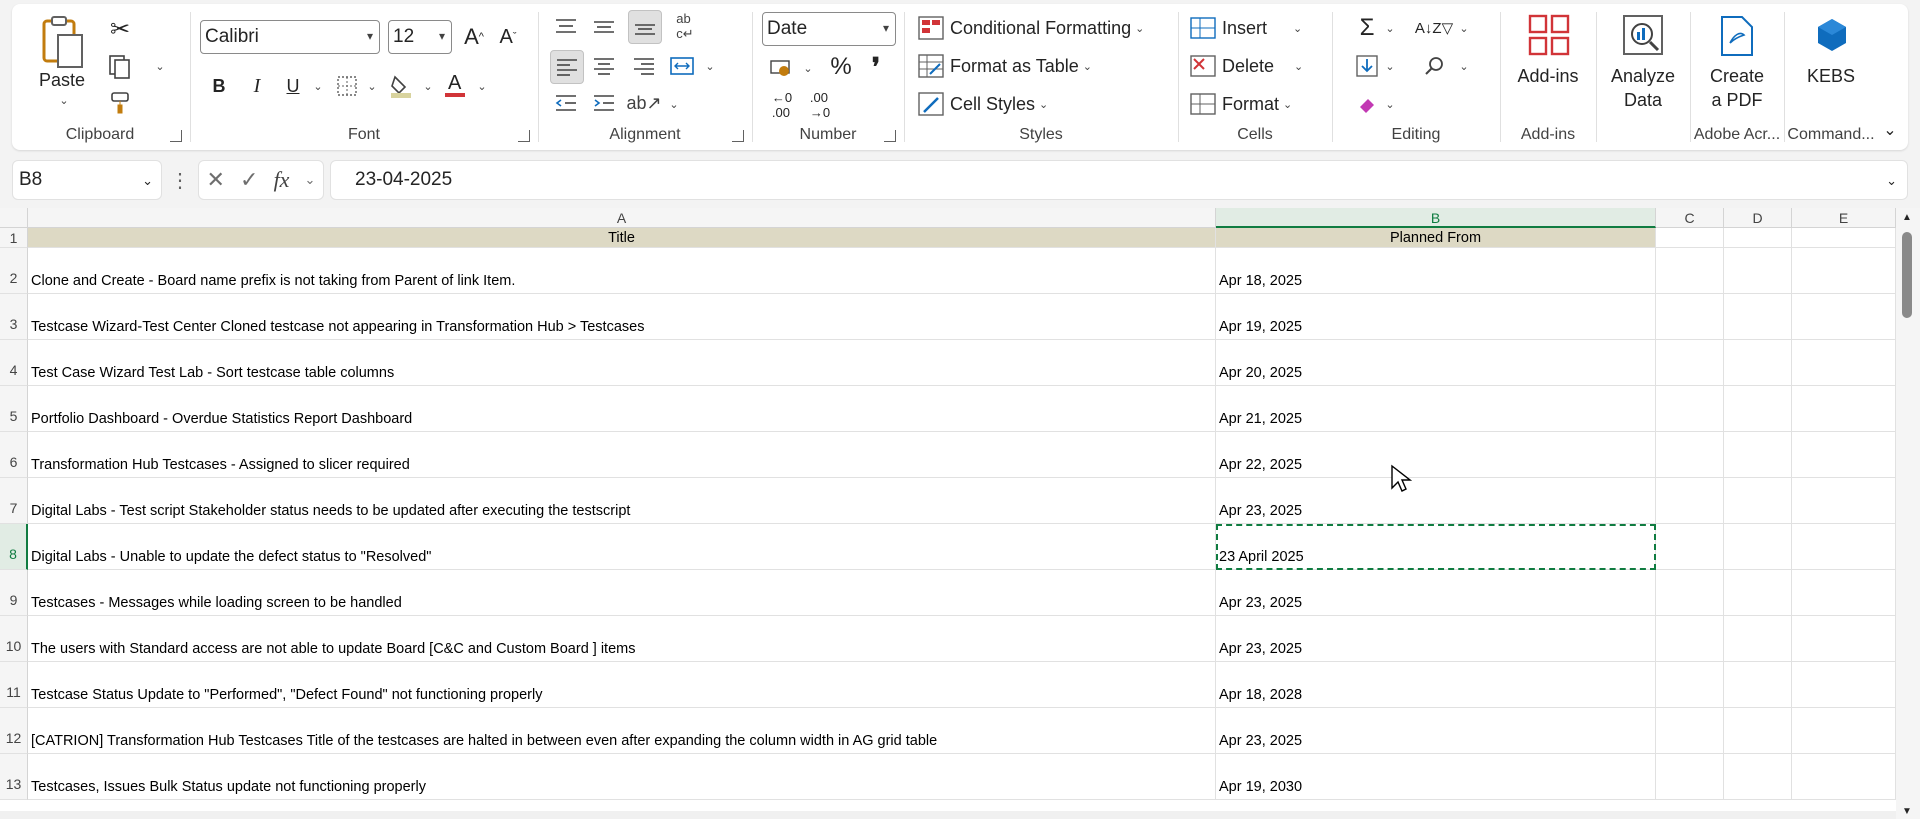 This screenshot has width=1920, height=819. I want to click on percent-style-button: %, so click(841, 67).